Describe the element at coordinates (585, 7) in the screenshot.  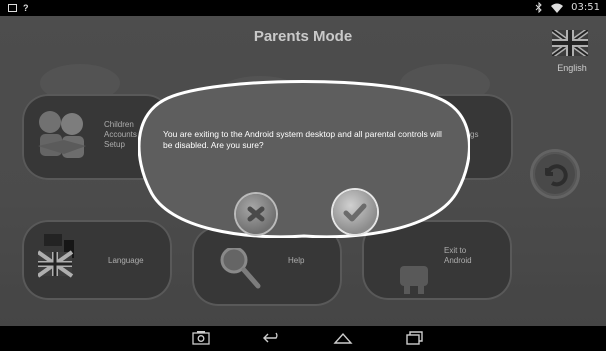
I see `clock: 03:51` at that location.